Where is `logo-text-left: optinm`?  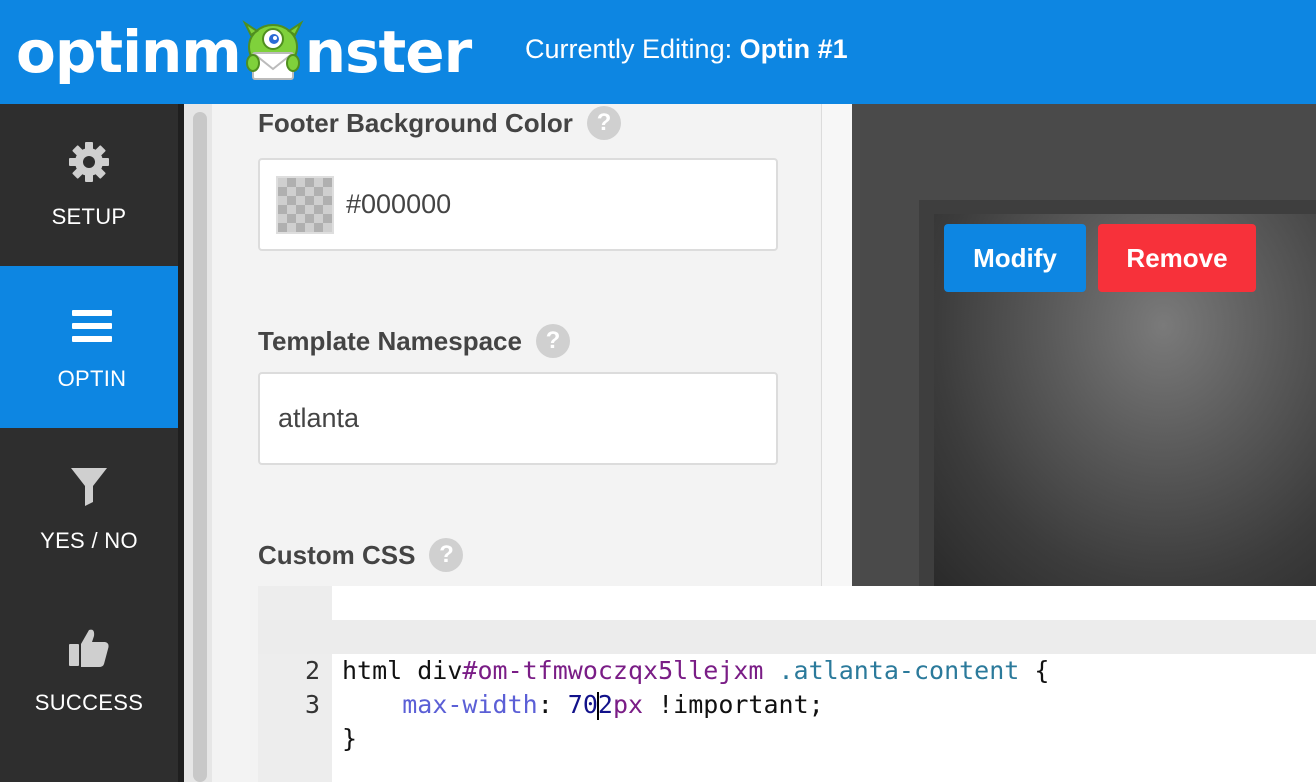
logo-text-left: optinm is located at coordinates (129, 52).